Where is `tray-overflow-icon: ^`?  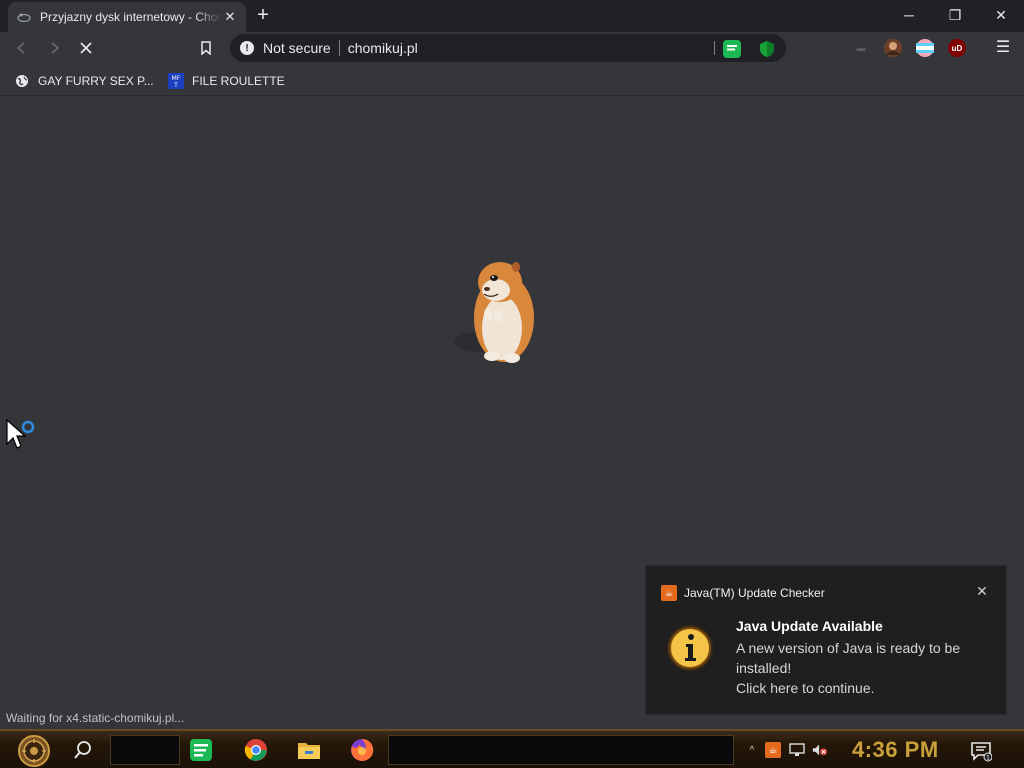
tray-overflow-icon: ^ is located at coordinates (752, 750).